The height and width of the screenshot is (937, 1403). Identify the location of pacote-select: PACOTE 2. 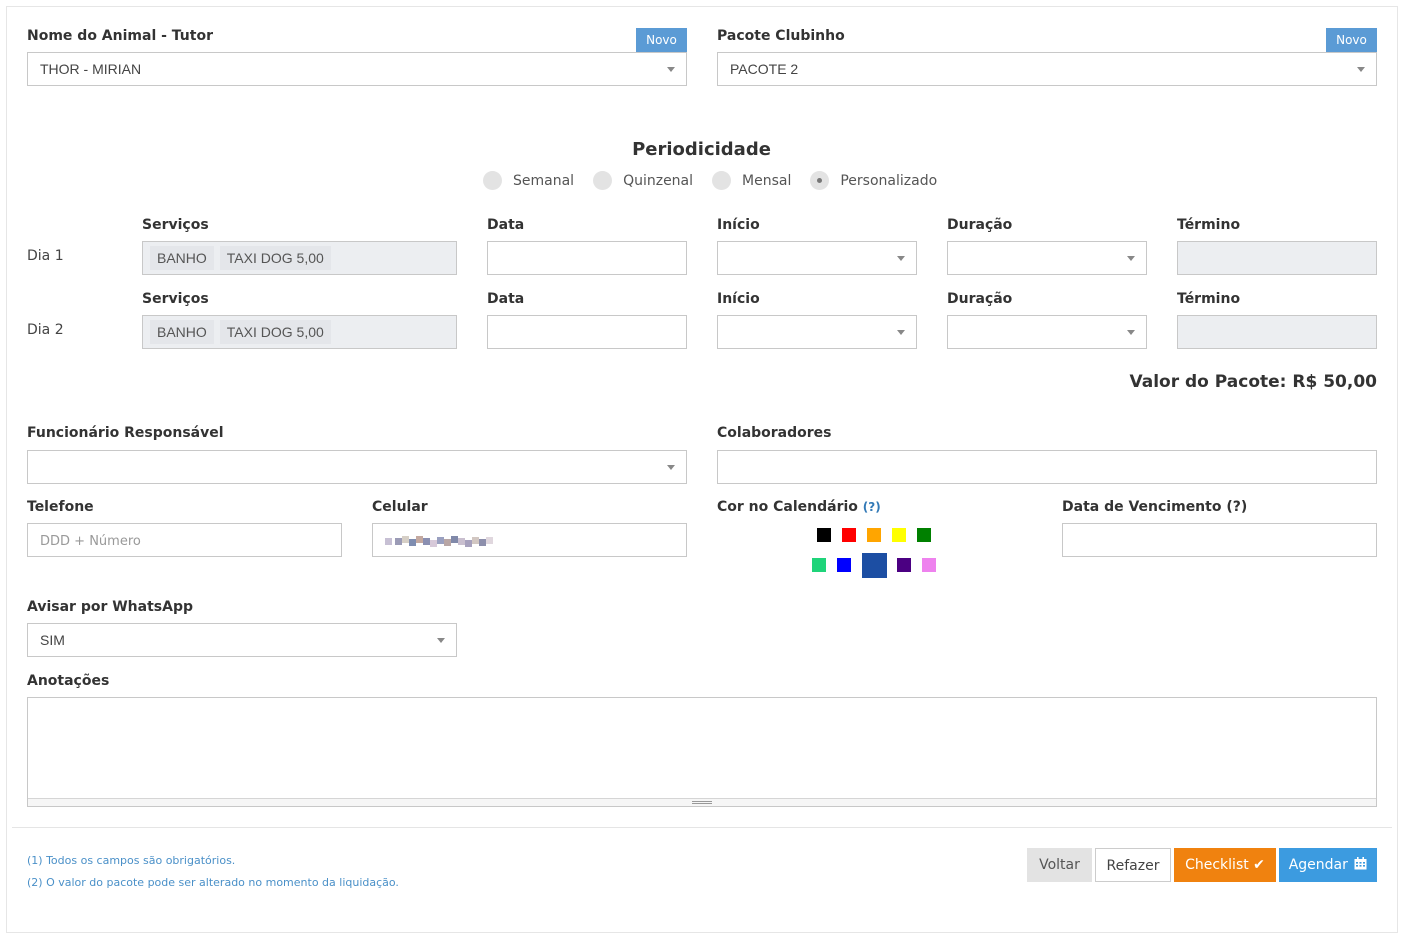
(1047, 69).